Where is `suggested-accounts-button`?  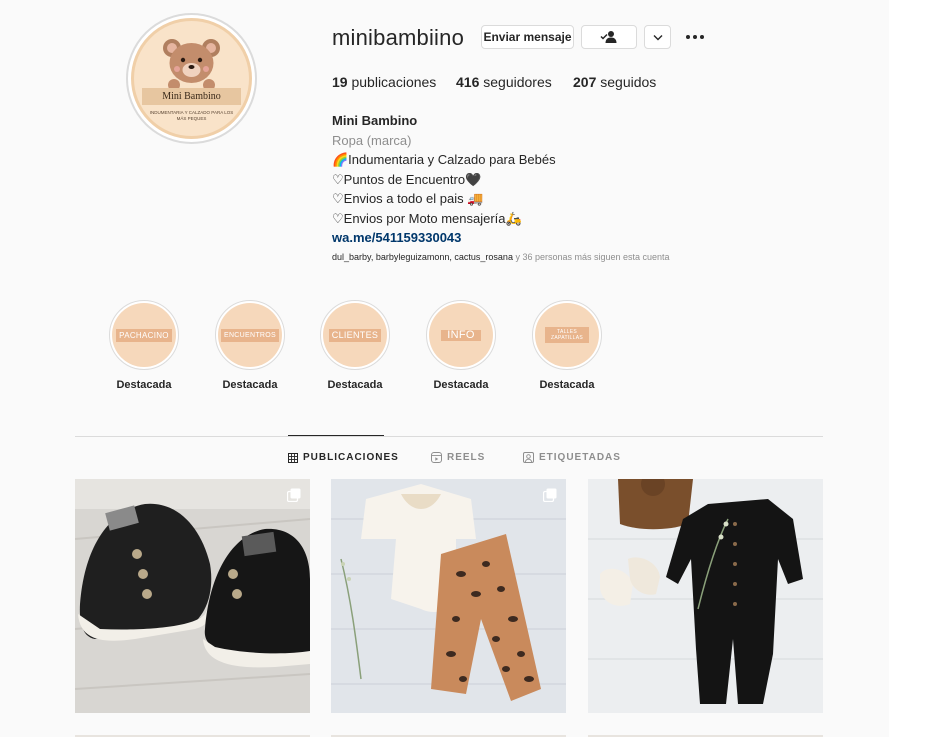
suggested-accounts-button is located at coordinates (657, 37).